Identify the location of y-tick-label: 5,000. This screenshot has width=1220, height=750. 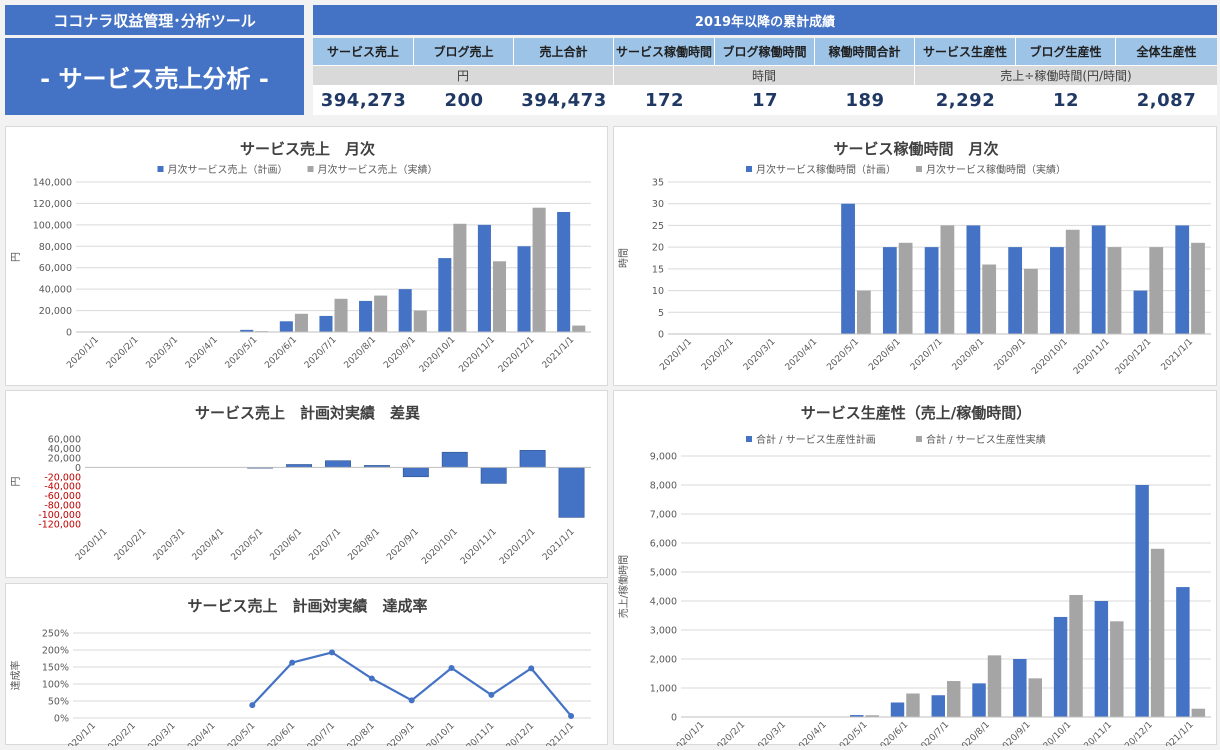
(663, 573).